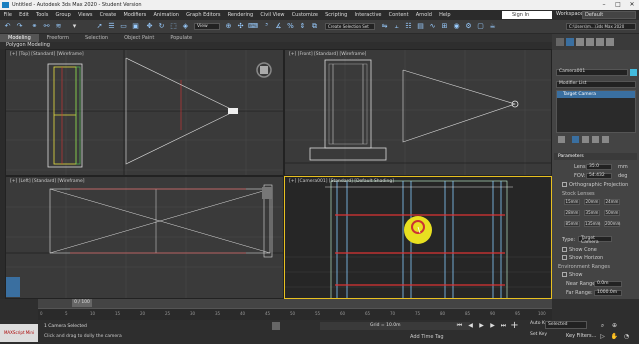 The height and width of the screenshot is (344, 639). I want to click on lens-24mm-button: 24mm, so click(612, 202).